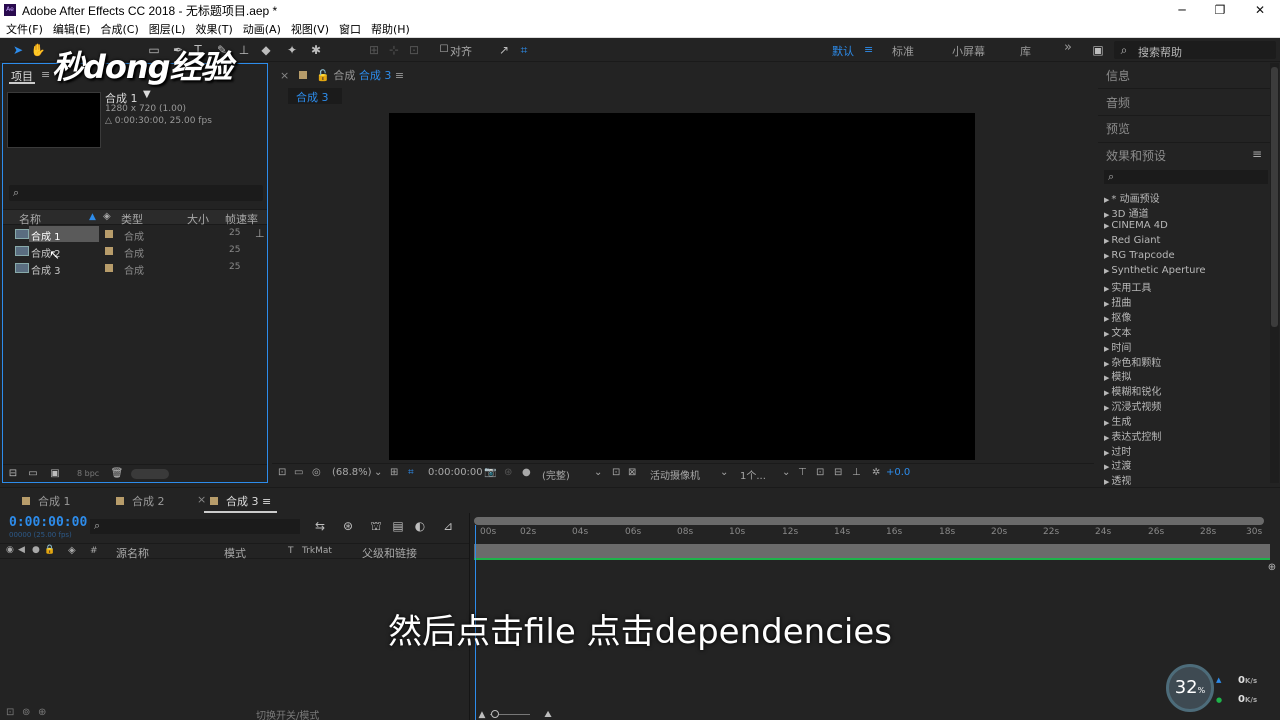  What do you see at coordinates (448, 526) in the screenshot?
I see `graph-editor-icon: ⊿` at bounding box center [448, 526].